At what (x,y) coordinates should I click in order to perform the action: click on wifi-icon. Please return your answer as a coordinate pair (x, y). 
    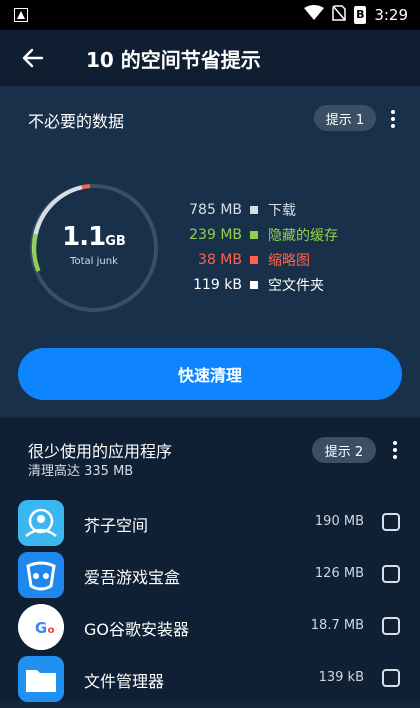
    Looking at the image, I should click on (314, 15).